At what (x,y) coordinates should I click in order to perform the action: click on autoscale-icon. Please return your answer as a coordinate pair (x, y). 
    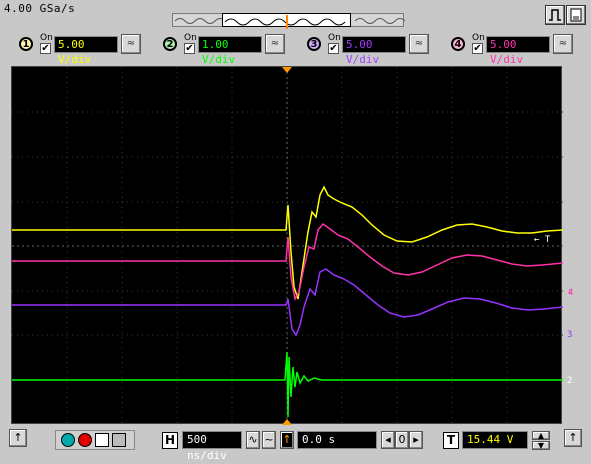
    Looking at the image, I should click on (102, 440).